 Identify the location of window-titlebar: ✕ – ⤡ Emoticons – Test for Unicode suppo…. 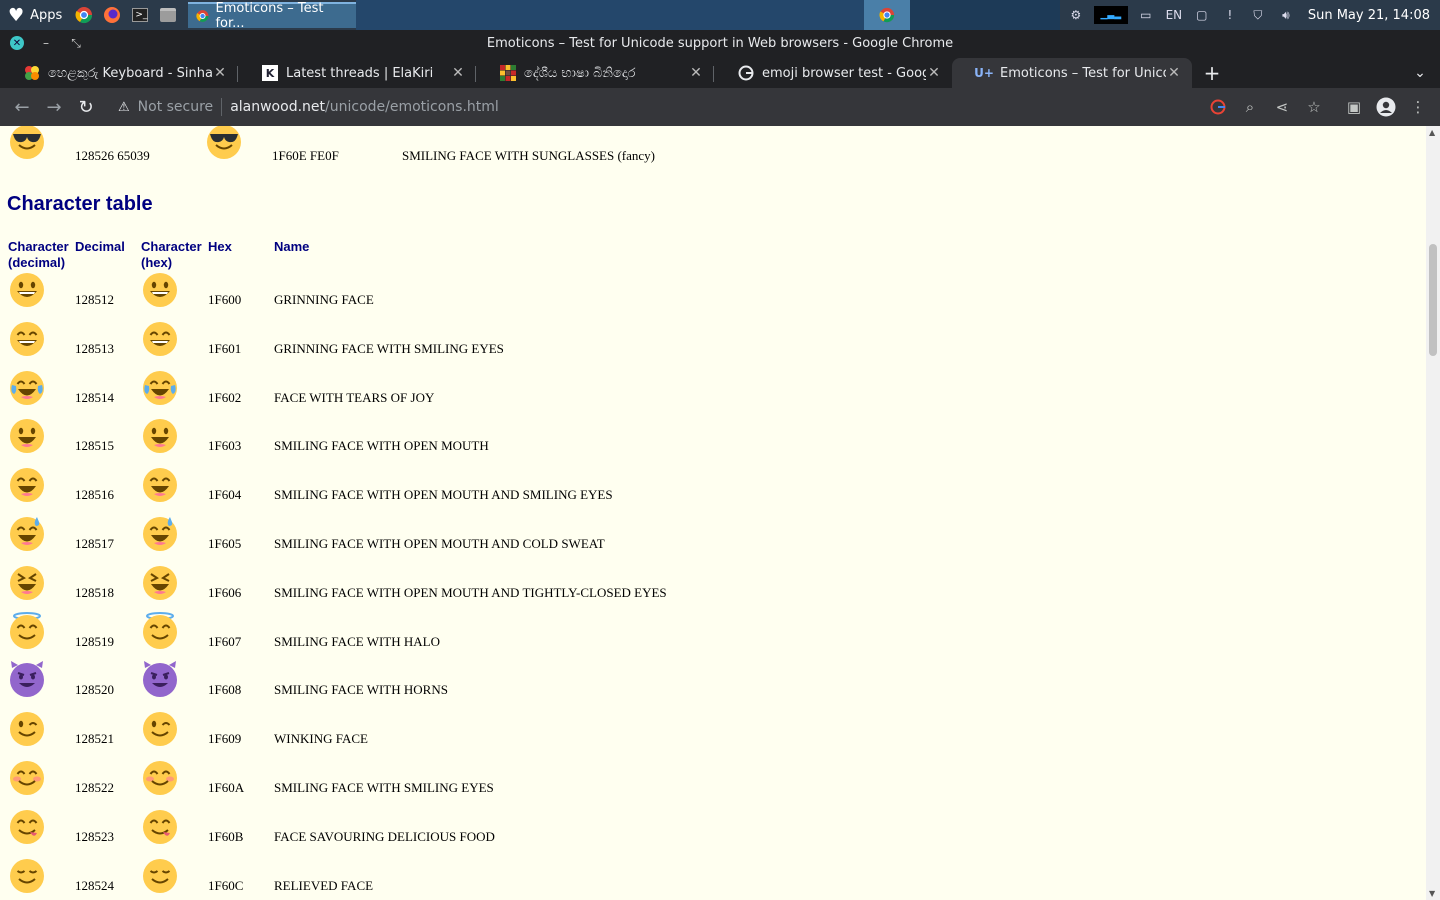
(720, 43).